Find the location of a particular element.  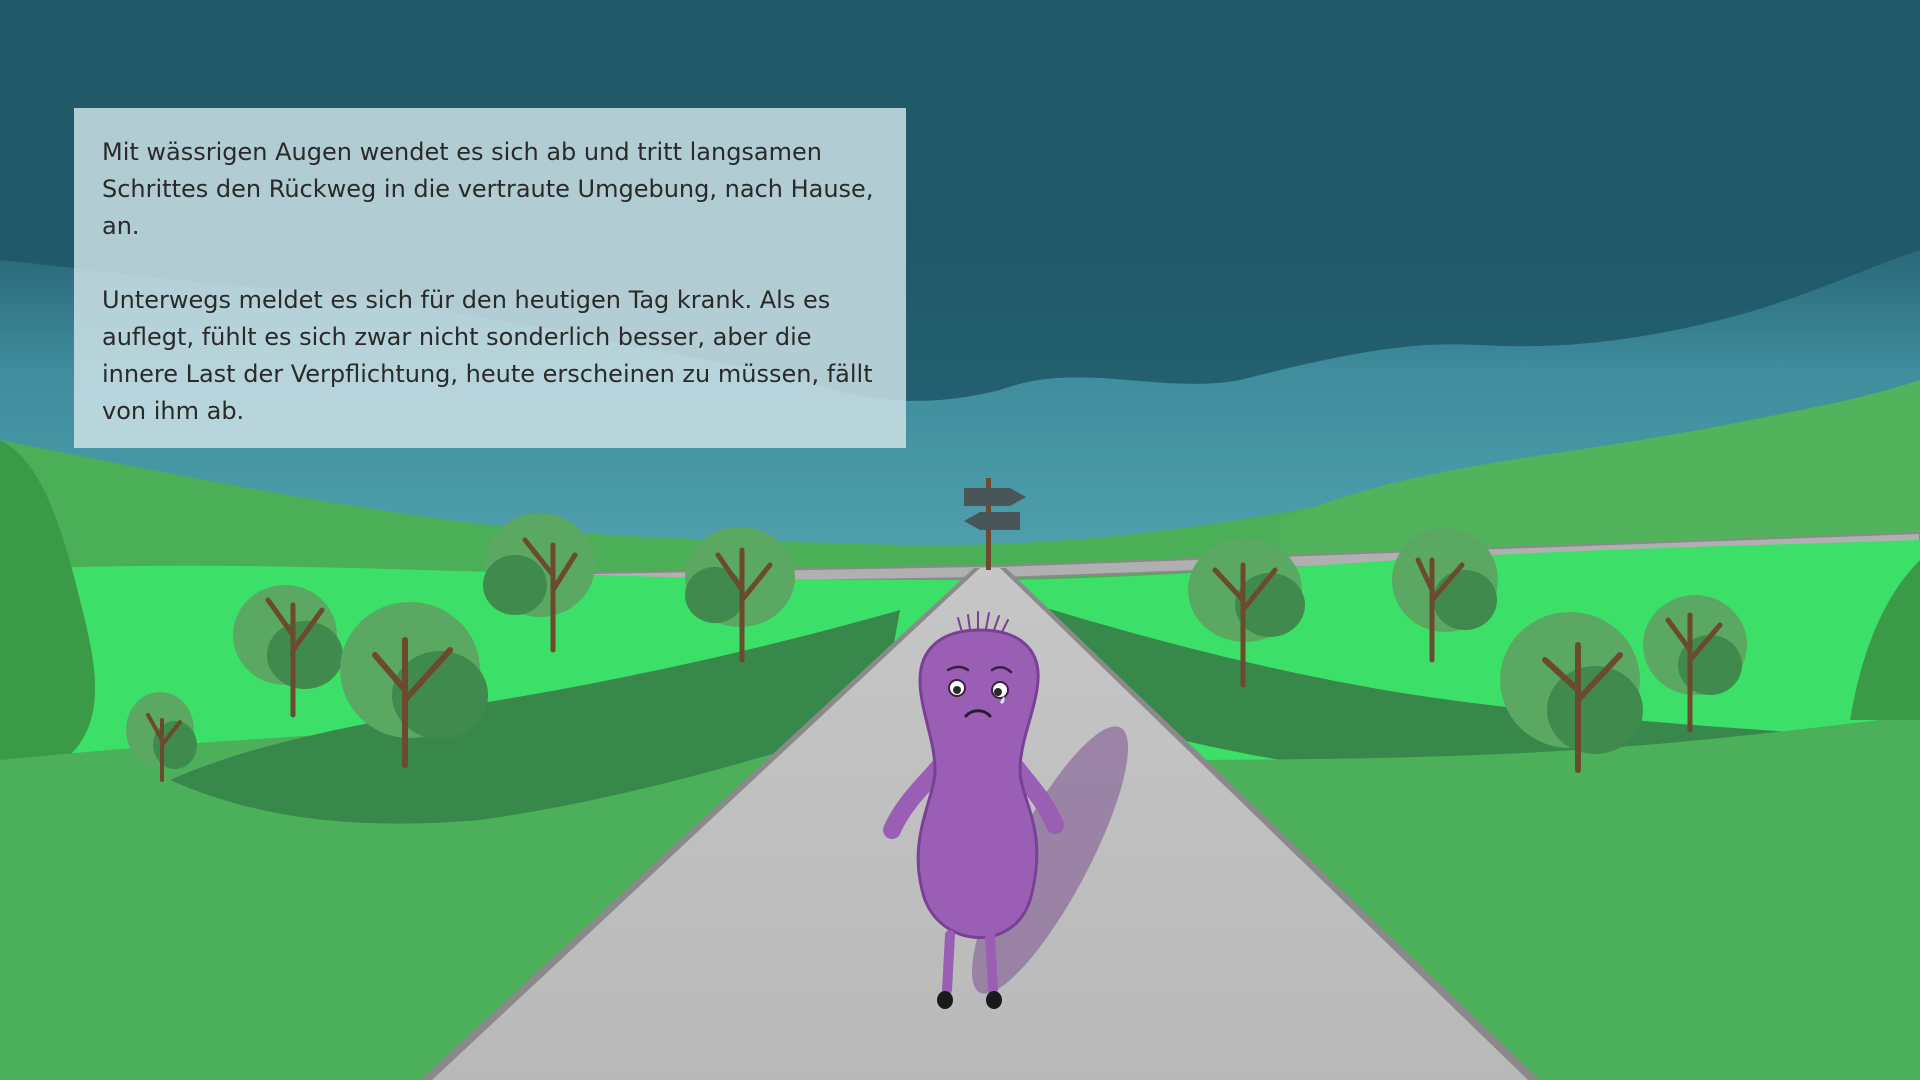

character-body is located at coordinates (978, 783).